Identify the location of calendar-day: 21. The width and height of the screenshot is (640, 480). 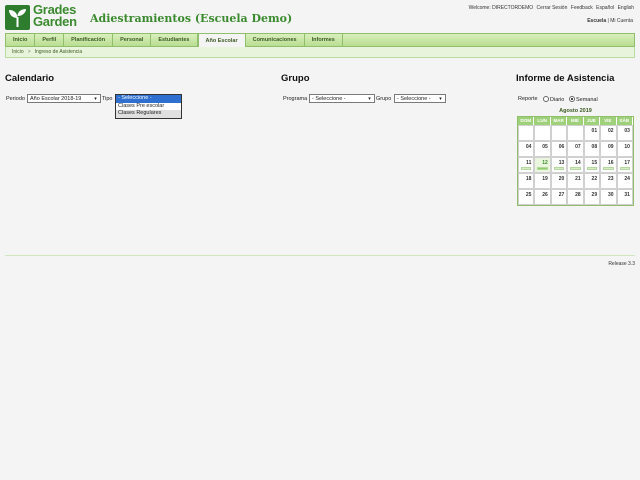
(575, 181).